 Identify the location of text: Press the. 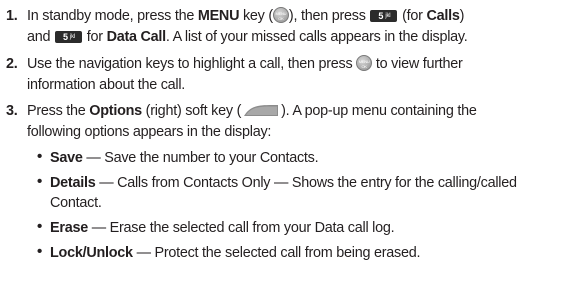
(58, 111).